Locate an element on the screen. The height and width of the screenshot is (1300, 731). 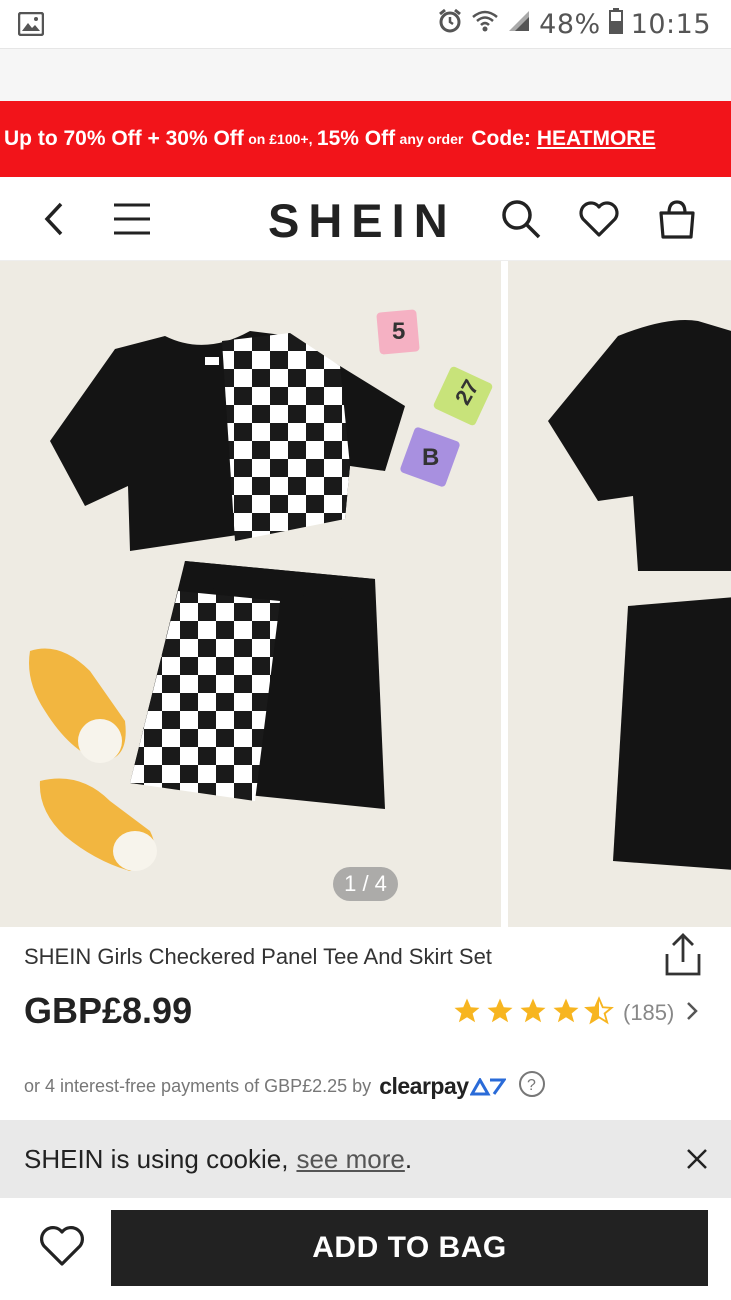
wishlist-icon is located at coordinates (599, 219).